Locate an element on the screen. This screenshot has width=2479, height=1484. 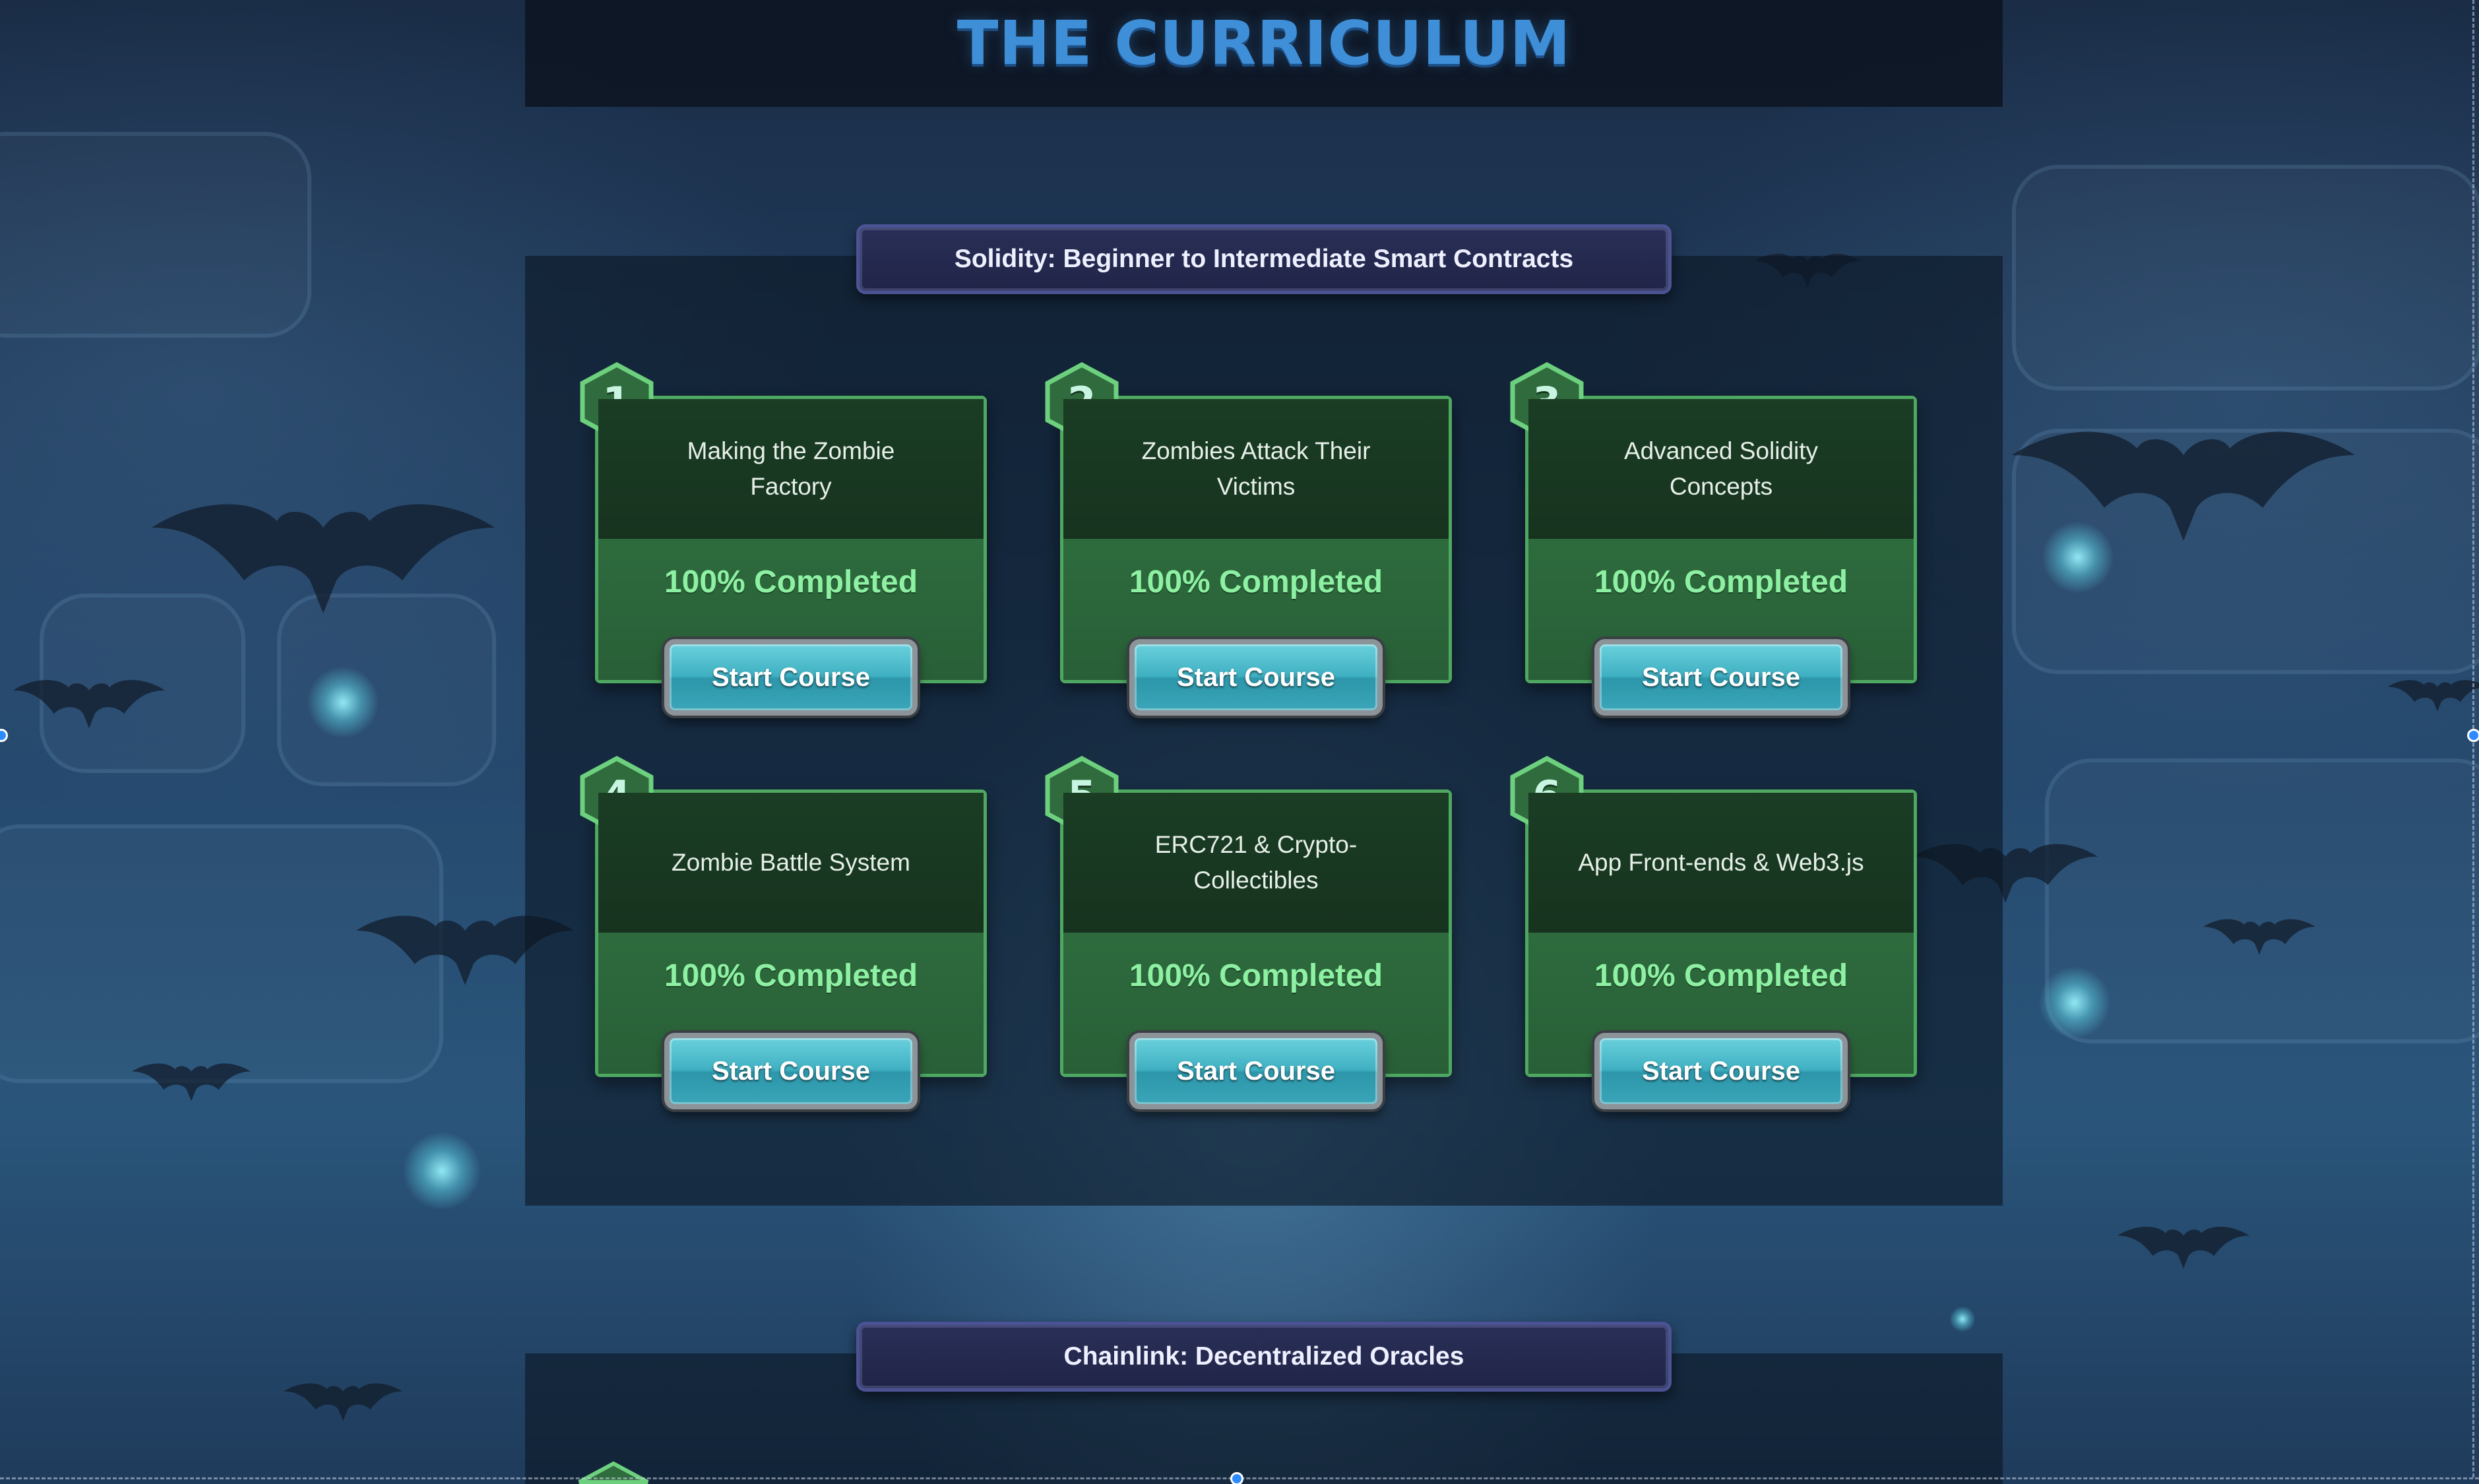
title-banner: THE CURRICULUM is located at coordinates (1264, 53).